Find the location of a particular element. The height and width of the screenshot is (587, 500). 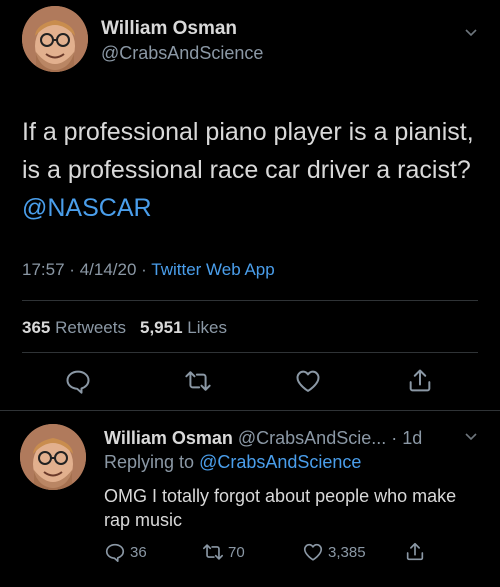

mention-link: @NASCAR is located at coordinates (87, 208).